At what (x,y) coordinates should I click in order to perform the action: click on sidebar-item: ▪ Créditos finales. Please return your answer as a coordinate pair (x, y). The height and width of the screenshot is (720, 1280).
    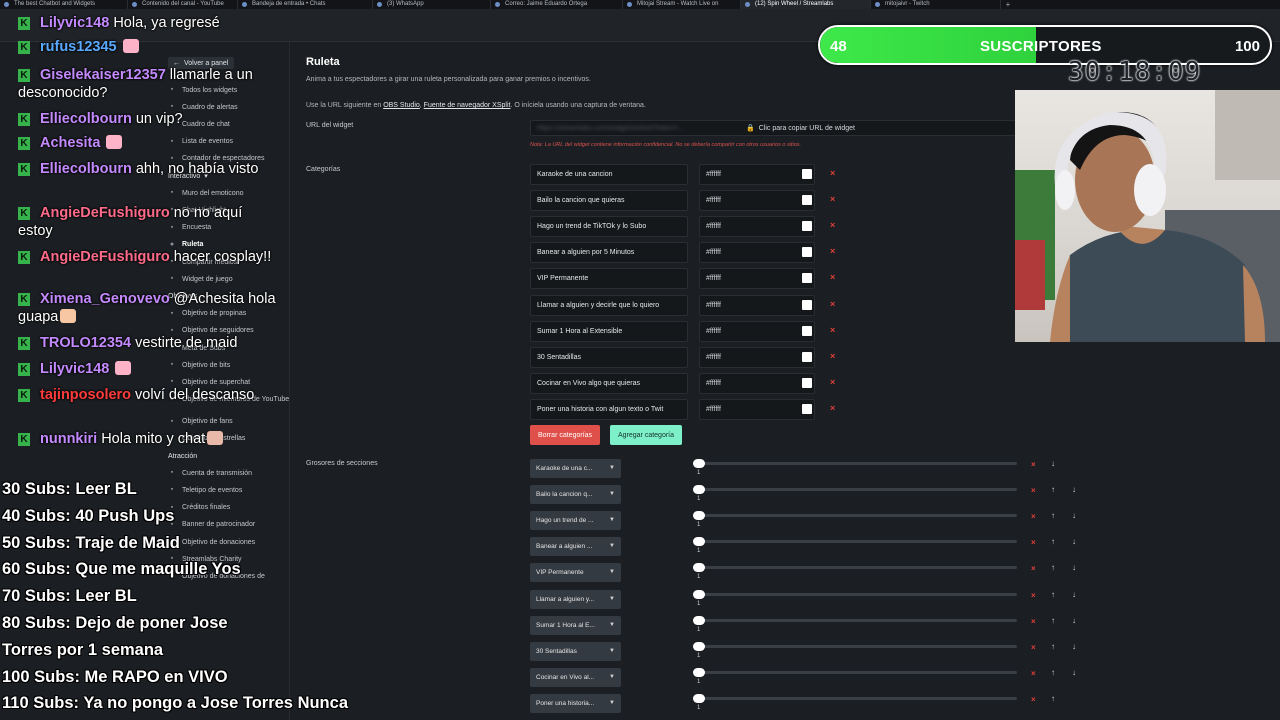
    Looking at the image, I should click on (199, 508).